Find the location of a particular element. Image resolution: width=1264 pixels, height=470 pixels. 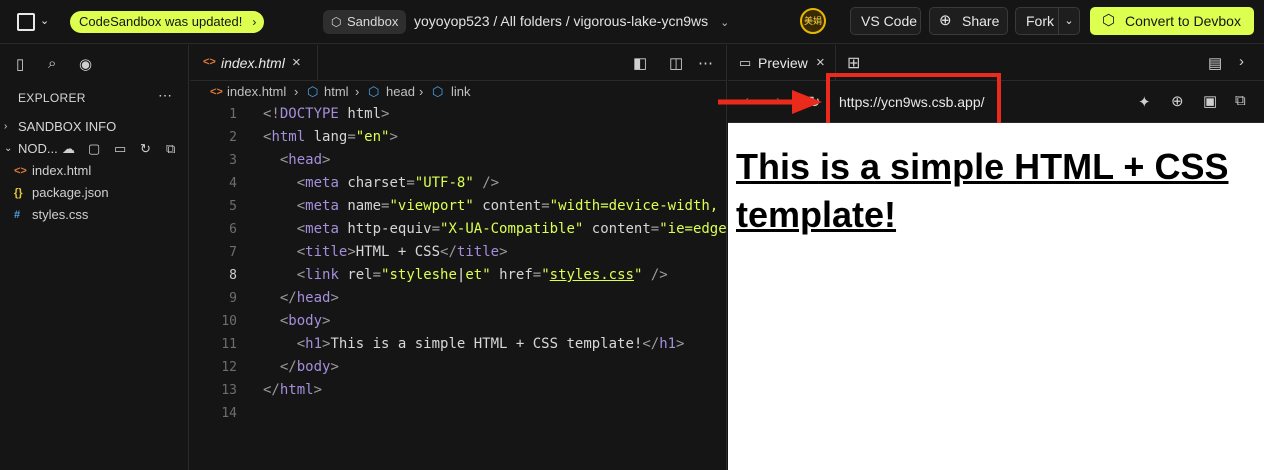

toggle-preview-icon: ◧ is located at coordinates (640, 63).